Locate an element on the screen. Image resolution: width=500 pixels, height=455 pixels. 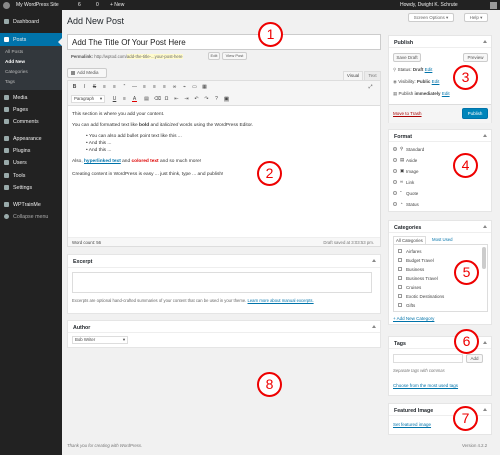
bold-icon: B is located at coordinates (74, 87).